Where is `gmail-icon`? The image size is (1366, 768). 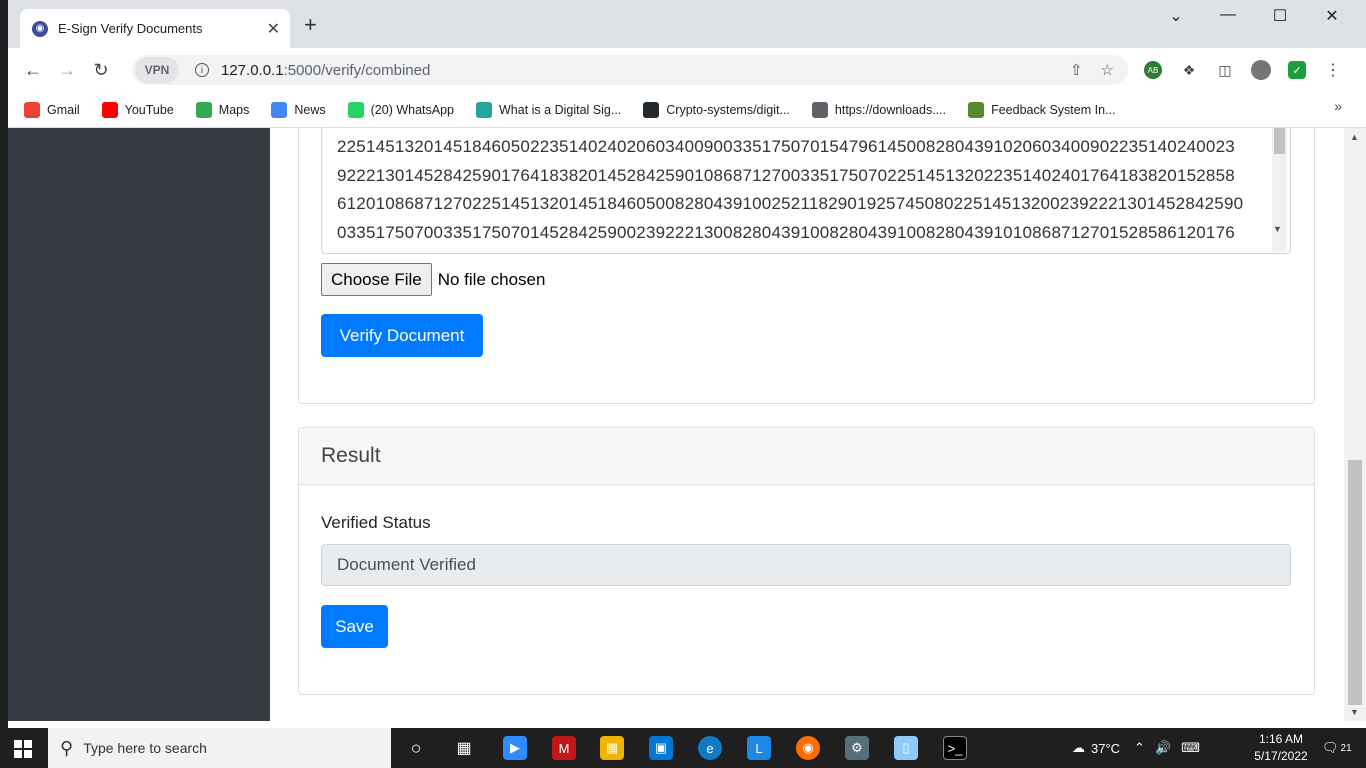
gmail-icon is located at coordinates (32, 109).